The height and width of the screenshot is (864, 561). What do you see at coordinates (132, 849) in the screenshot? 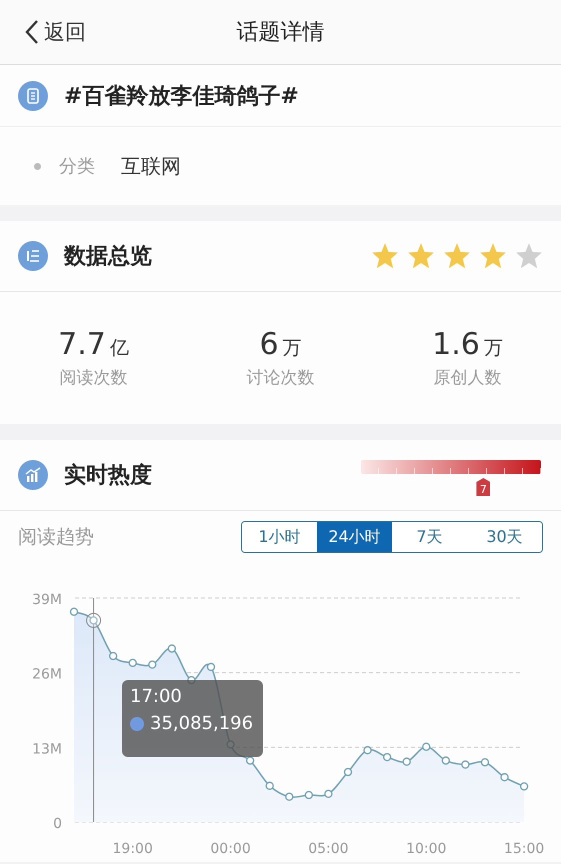
I see `axis-label: 19:00` at bounding box center [132, 849].